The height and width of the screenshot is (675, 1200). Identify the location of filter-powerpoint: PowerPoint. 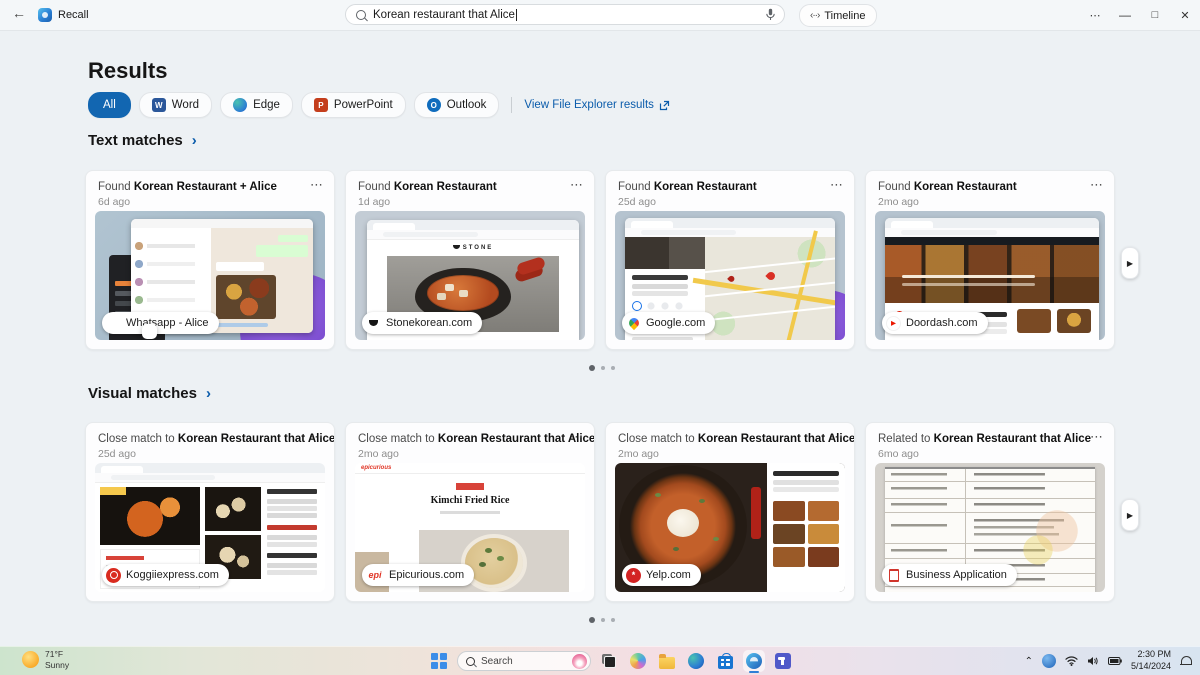
(353, 105).